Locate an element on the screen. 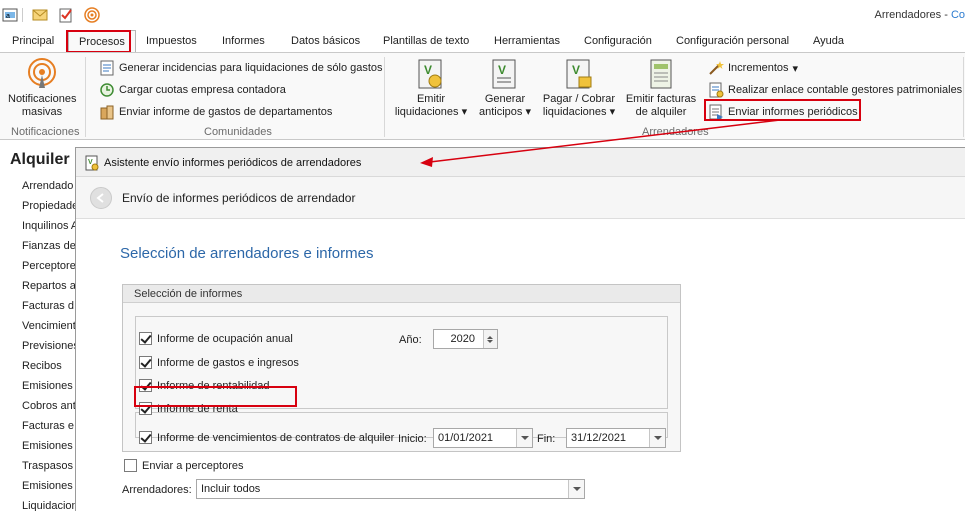  tab-ayuda: Ayuda is located at coordinates (828, 41).